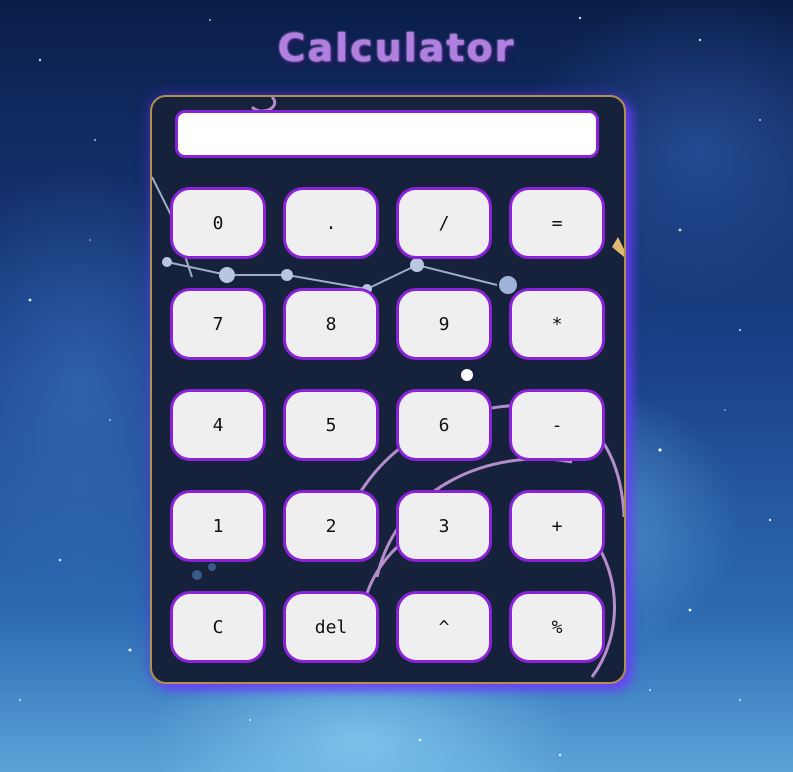 Image resolution: width=793 pixels, height=772 pixels. What do you see at coordinates (444, 425) in the screenshot?
I see `key-6-button: 6` at bounding box center [444, 425].